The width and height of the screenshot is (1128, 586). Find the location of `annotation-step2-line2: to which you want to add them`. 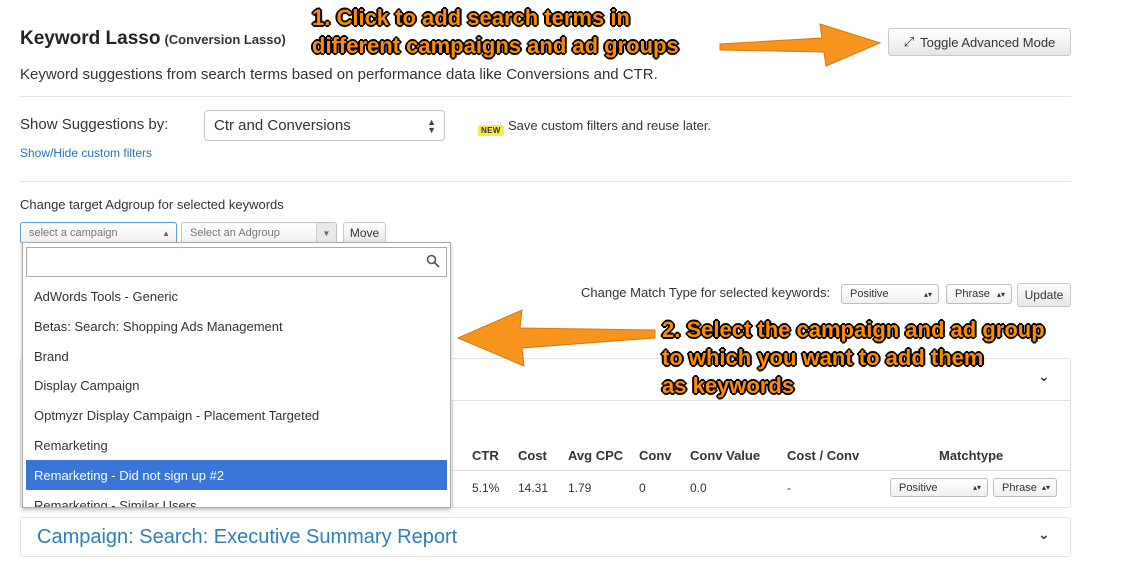

annotation-step2-line2: to which you want to add them is located at coordinates (823, 357).